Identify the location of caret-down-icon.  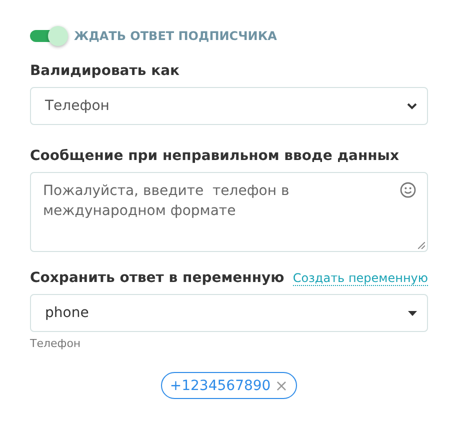
(412, 313).